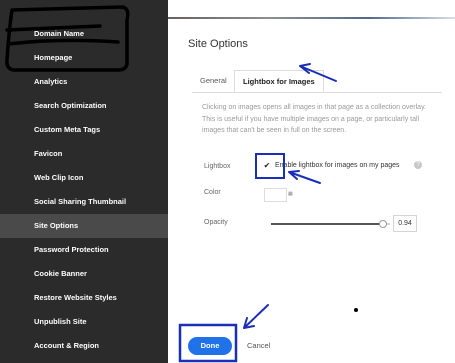  Describe the element at coordinates (84, 154) in the screenshot. I see `sidebar-item-favicon: Favicon` at that location.